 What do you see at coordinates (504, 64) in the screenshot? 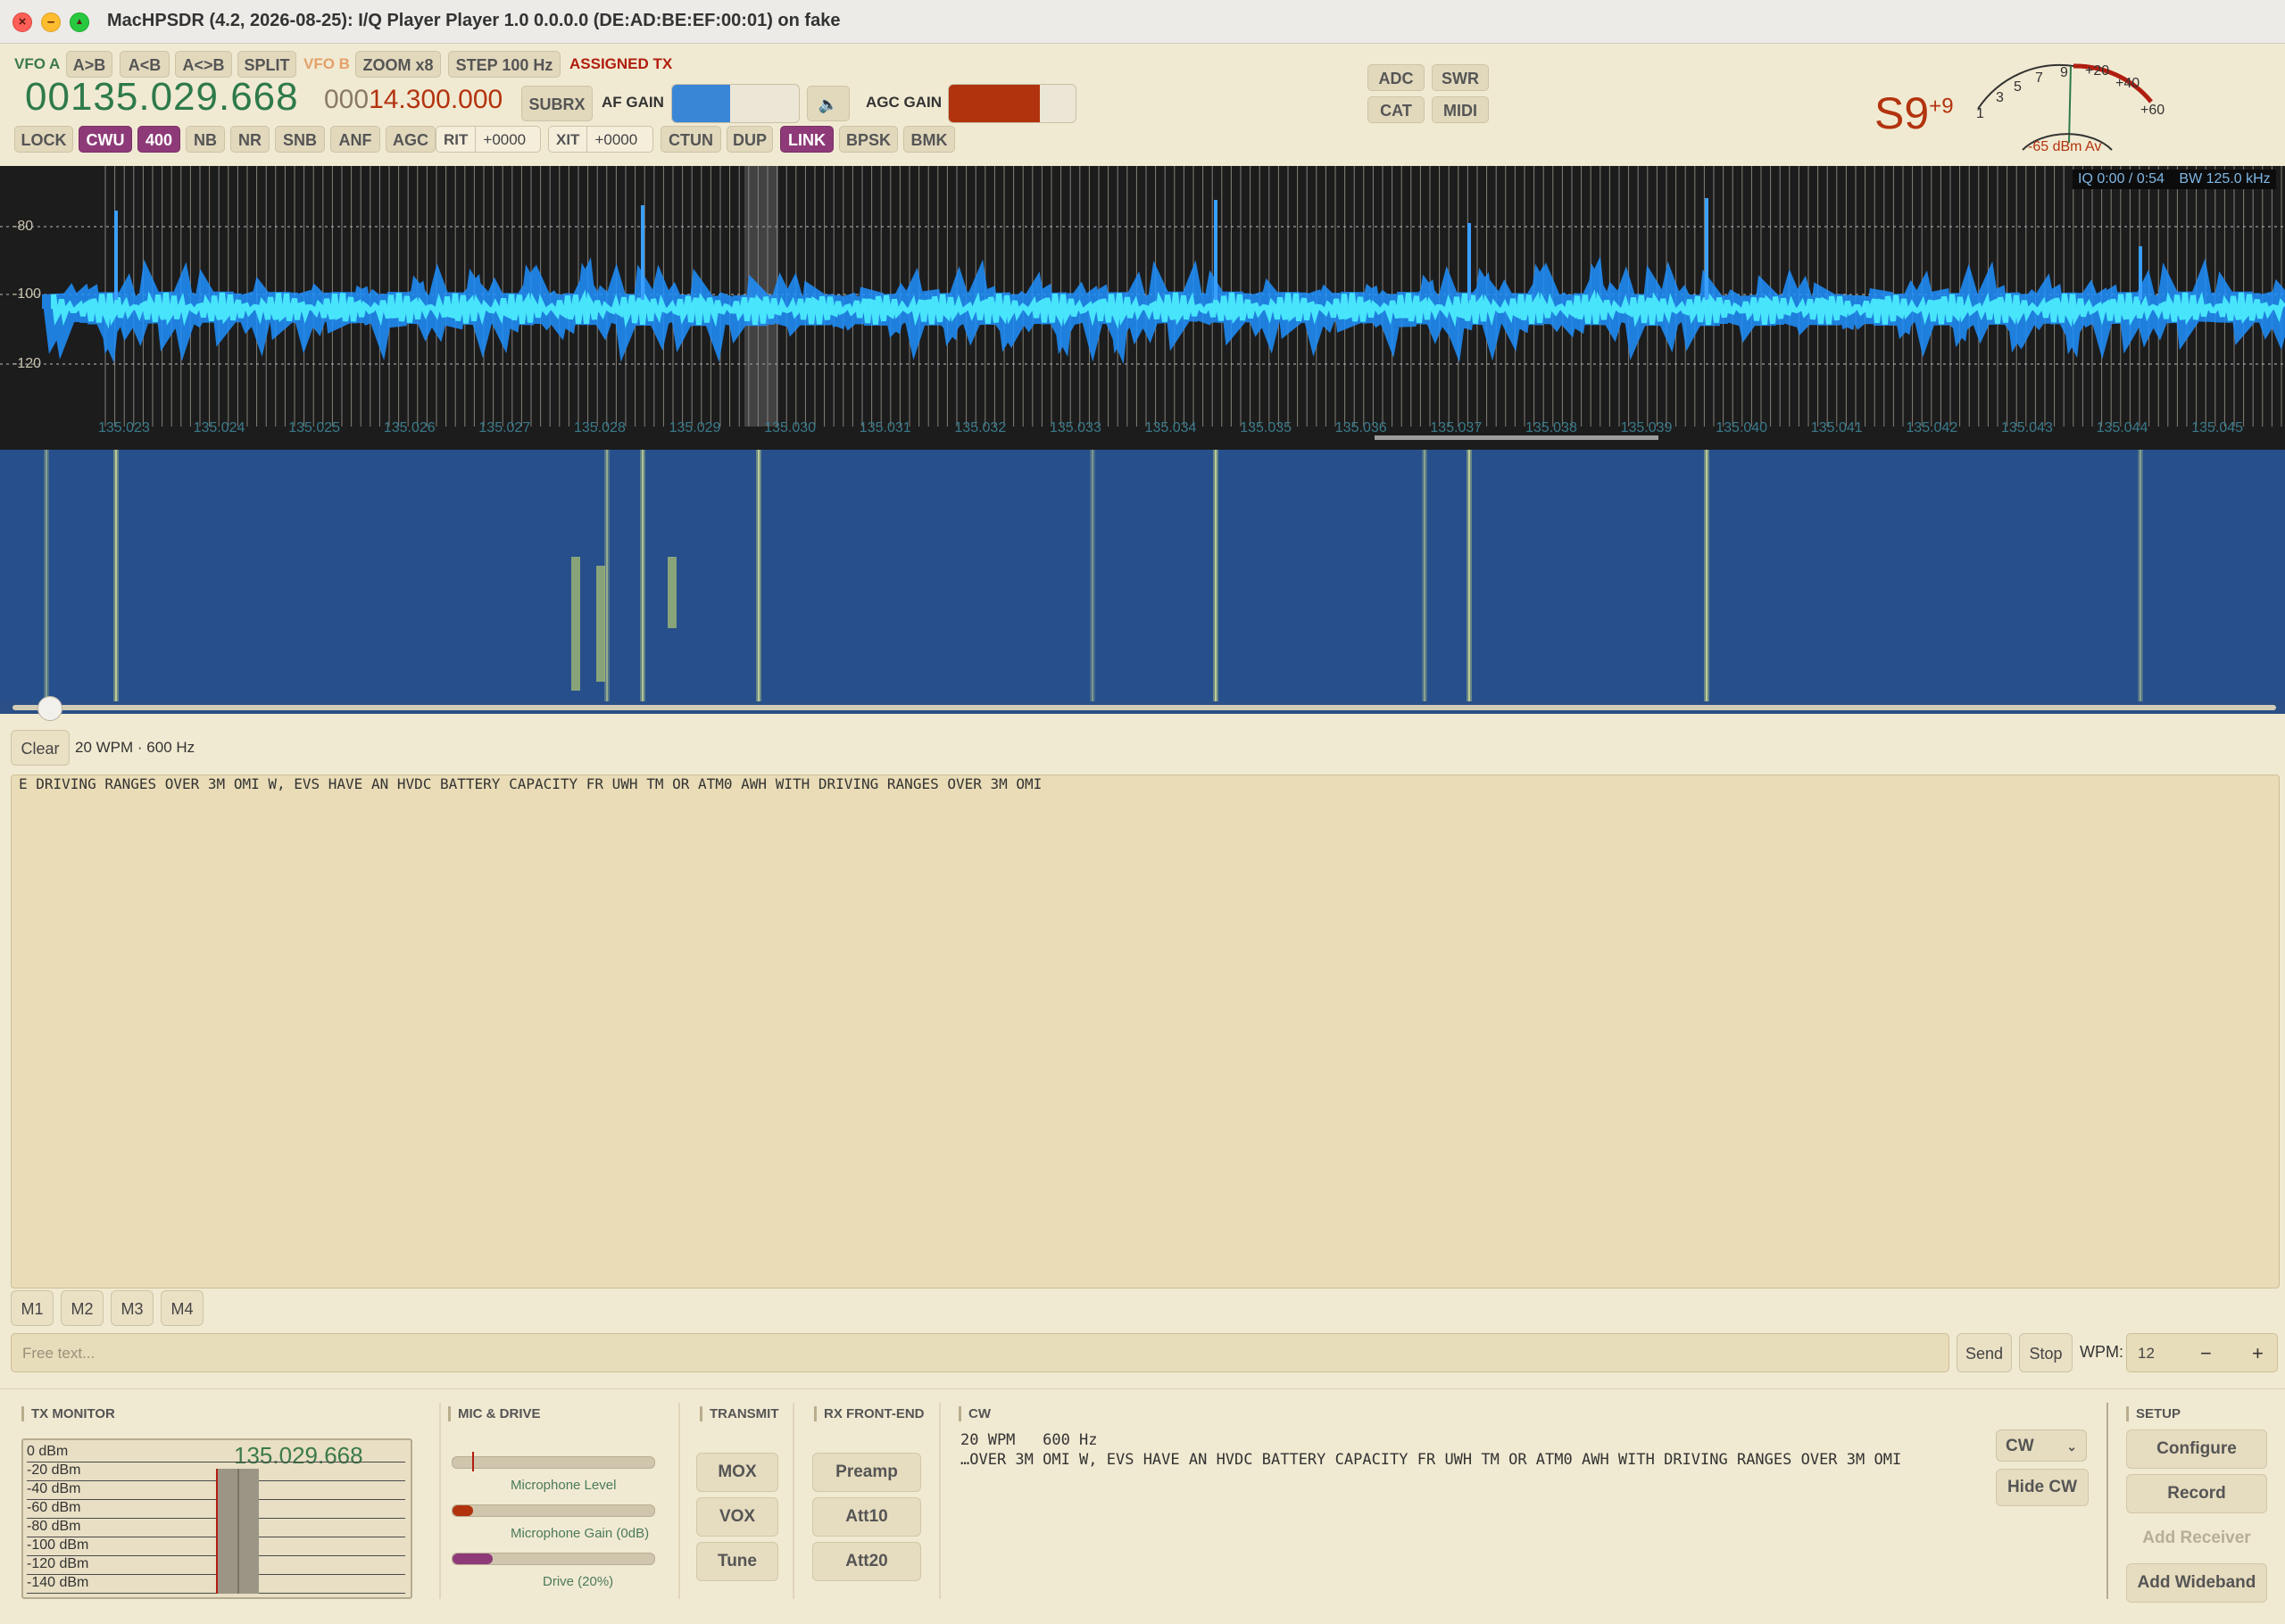
I see `step-button: STEP 100 Hz` at bounding box center [504, 64].